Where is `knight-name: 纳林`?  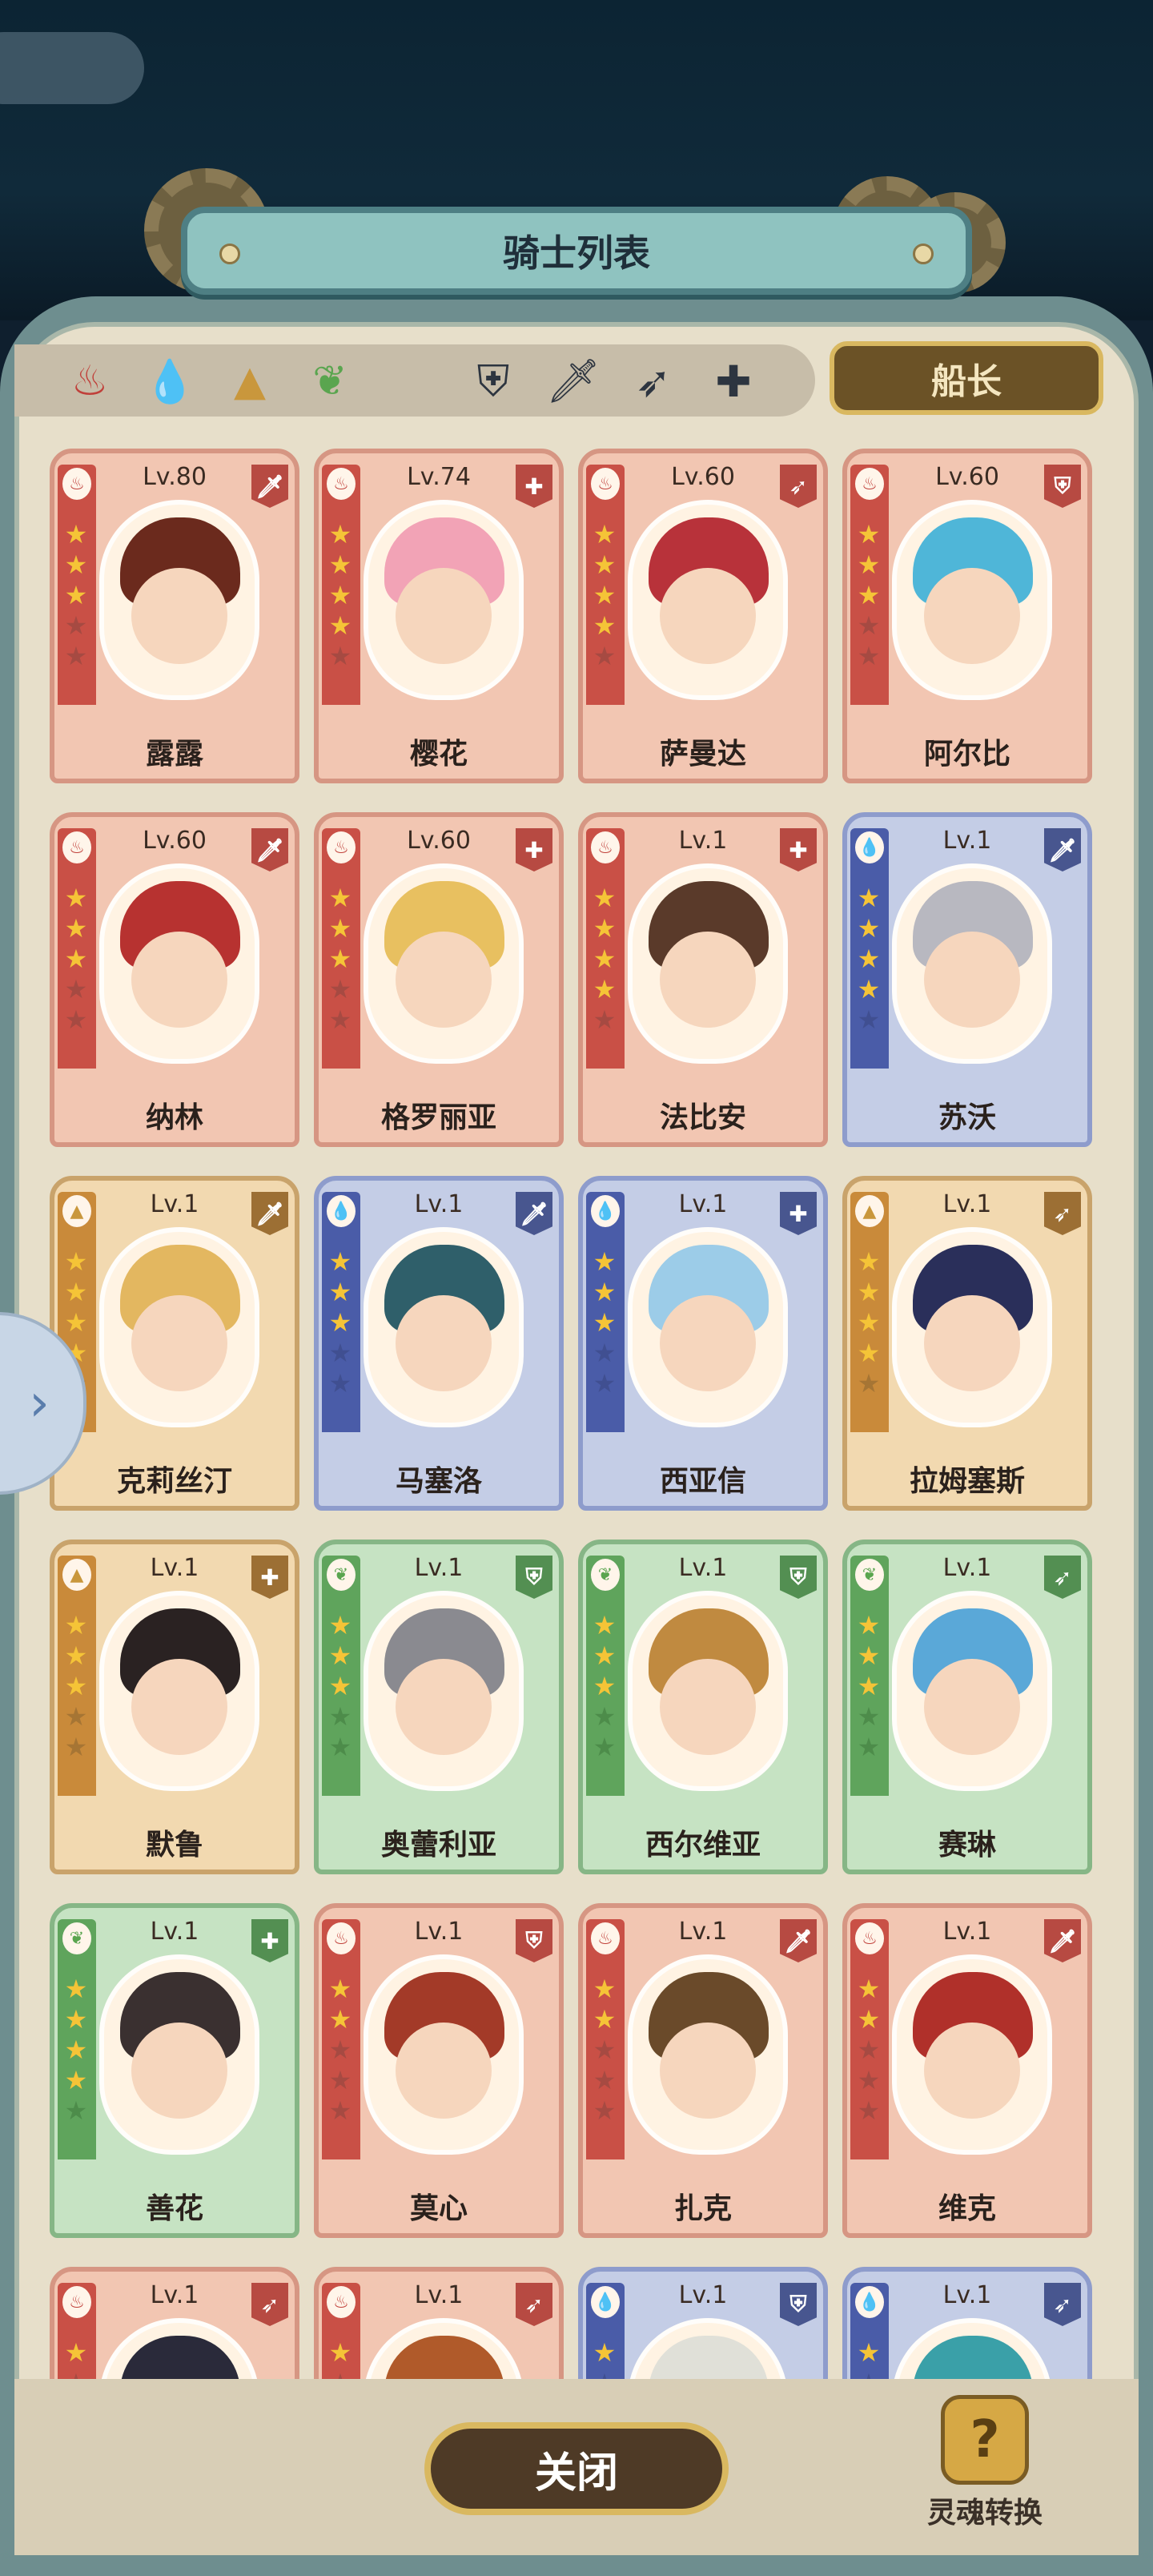
knight-name: 纳林 is located at coordinates (174, 1117).